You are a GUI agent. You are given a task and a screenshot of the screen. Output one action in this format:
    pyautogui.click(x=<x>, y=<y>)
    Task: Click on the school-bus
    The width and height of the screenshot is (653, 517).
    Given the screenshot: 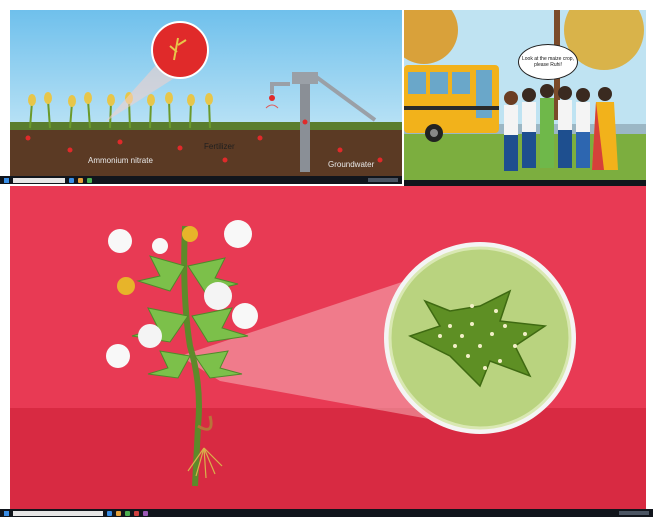 What is the action you would take?
    pyautogui.click(x=451, y=103)
    